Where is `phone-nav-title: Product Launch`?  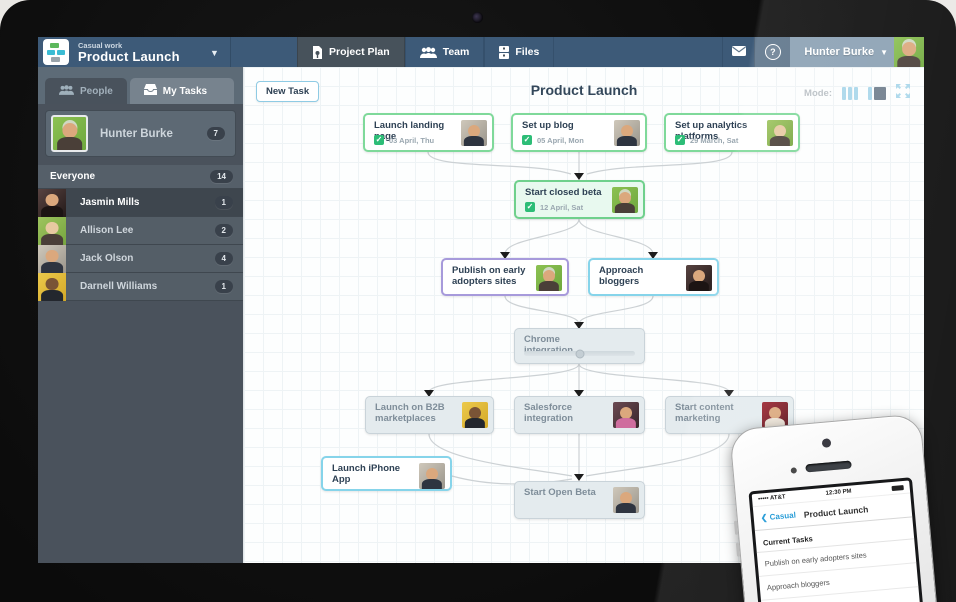 phone-nav-title: Product Launch is located at coordinates (836, 511).